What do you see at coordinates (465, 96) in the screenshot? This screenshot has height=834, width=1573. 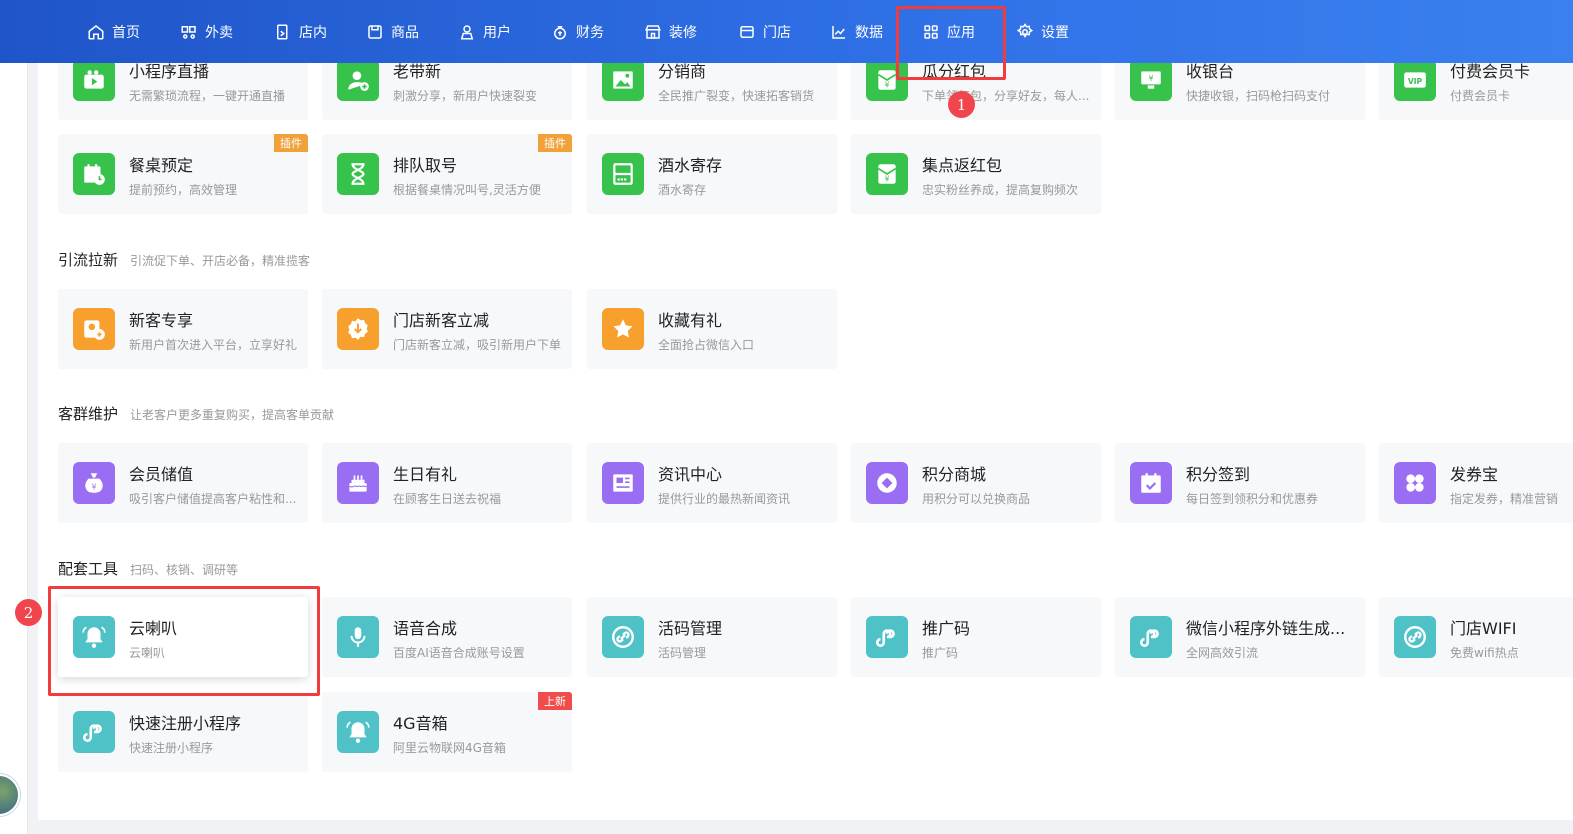 I see `card-desc: 刺激分享，新用户快速裂变` at bounding box center [465, 96].